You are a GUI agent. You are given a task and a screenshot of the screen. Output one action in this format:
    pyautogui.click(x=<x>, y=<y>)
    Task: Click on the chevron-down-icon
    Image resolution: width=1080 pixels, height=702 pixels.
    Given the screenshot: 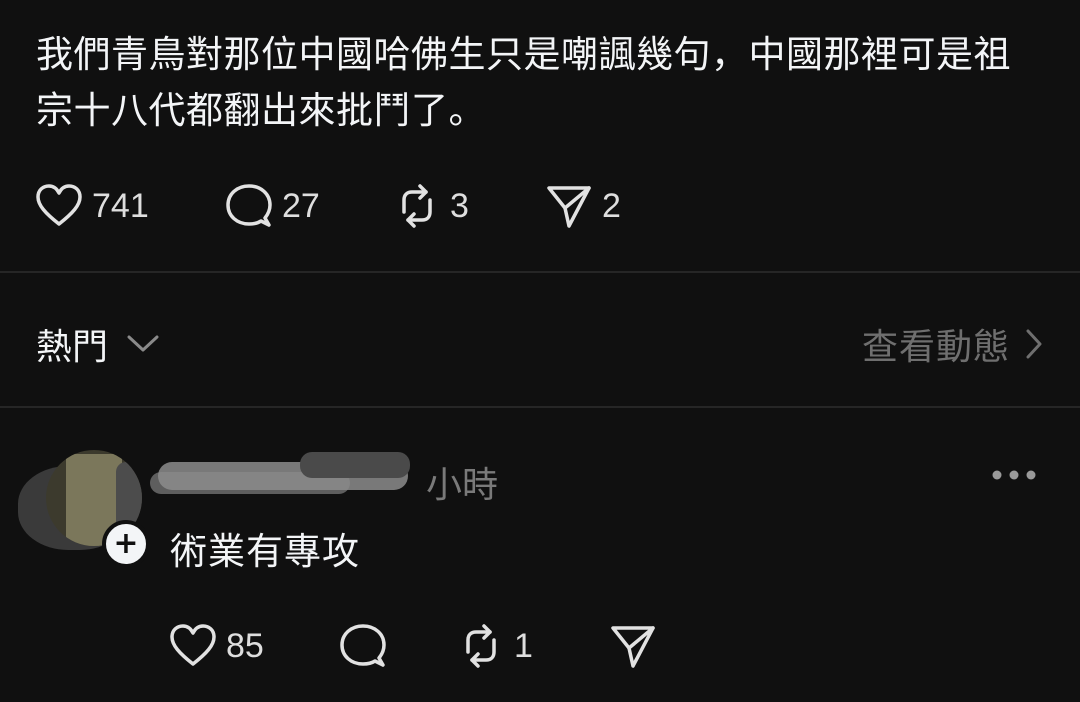 What is the action you would take?
    pyautogui.click(x=143, y=344)
    